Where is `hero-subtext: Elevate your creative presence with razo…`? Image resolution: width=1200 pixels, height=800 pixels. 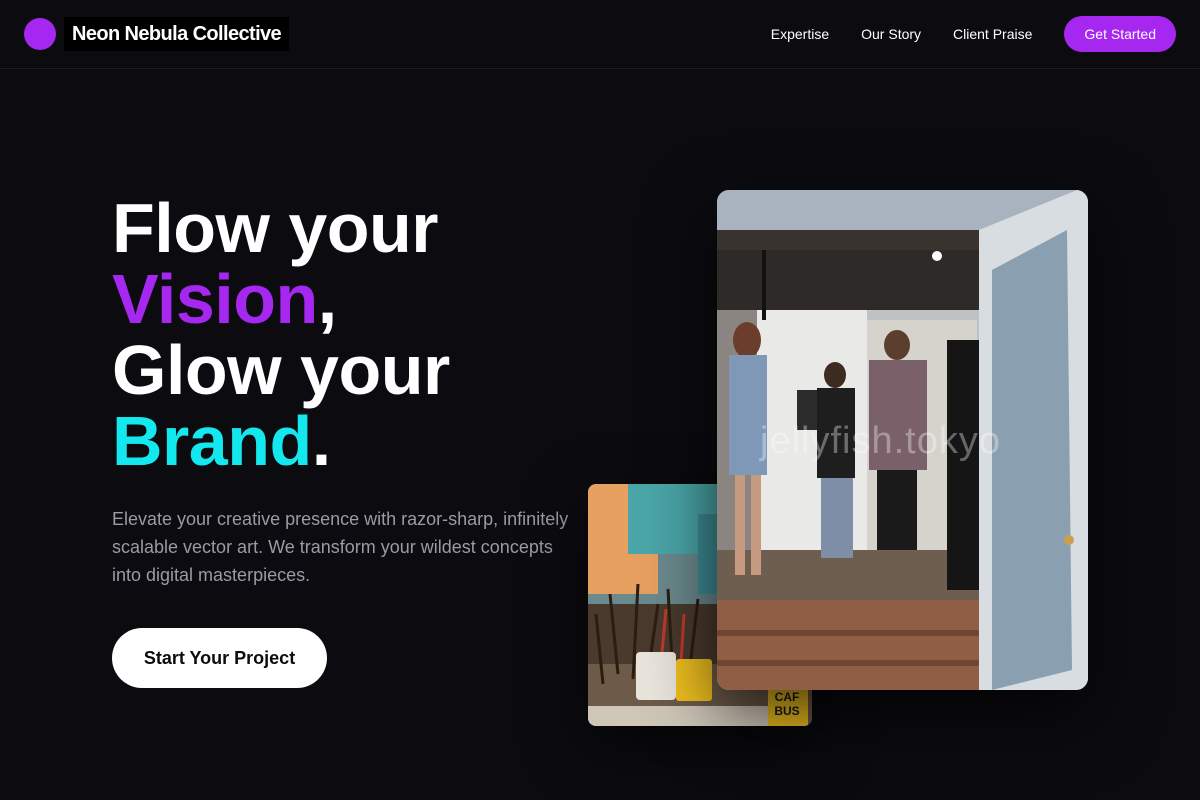 hero-subtext: Elevate your creative presence with razo… is located at coordinates (340, 547).